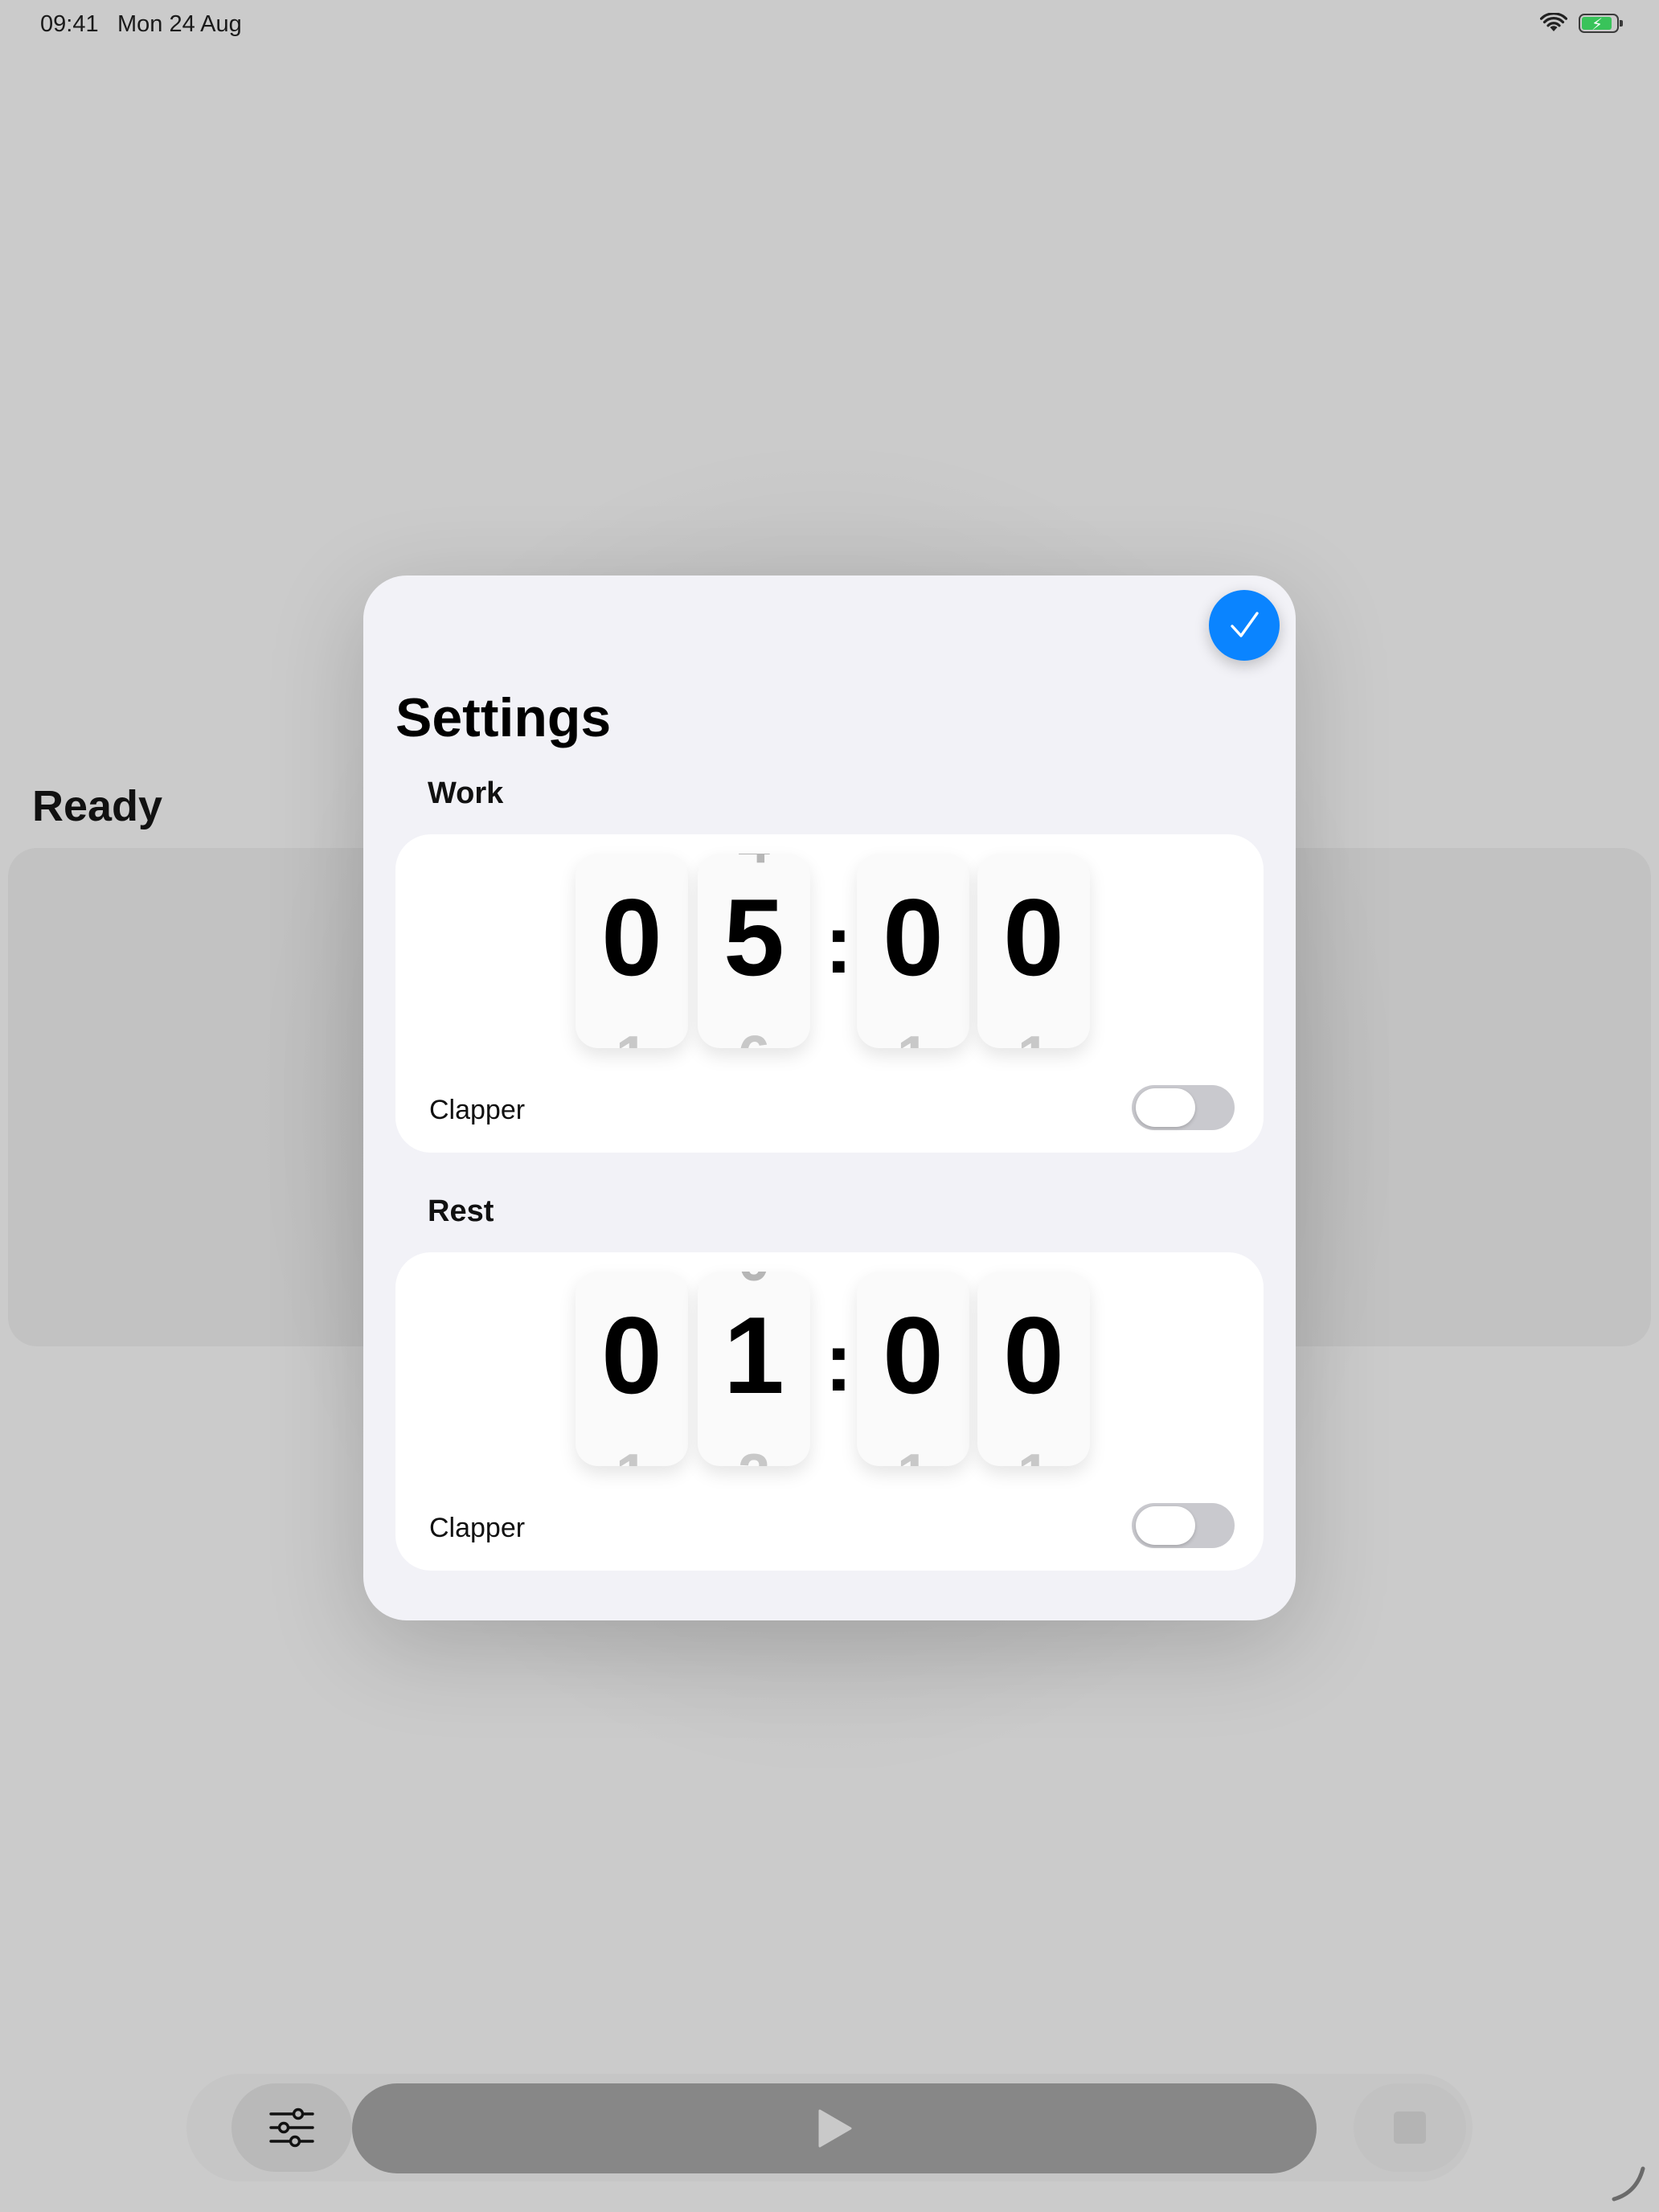  I want to click on bottom-control-bar, so click(829, 2127).